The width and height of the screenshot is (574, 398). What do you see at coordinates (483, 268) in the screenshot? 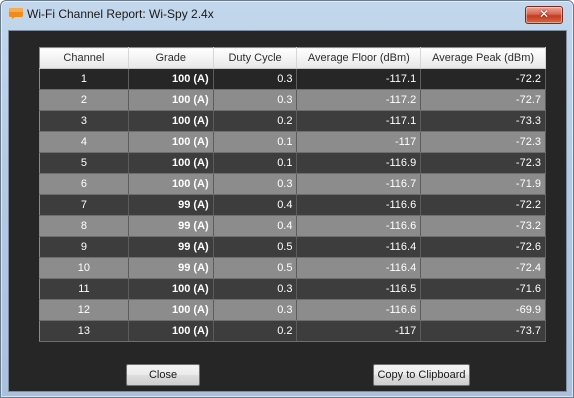
I see `cell-average-peak: -72.4` at bounding box center [483, 268].